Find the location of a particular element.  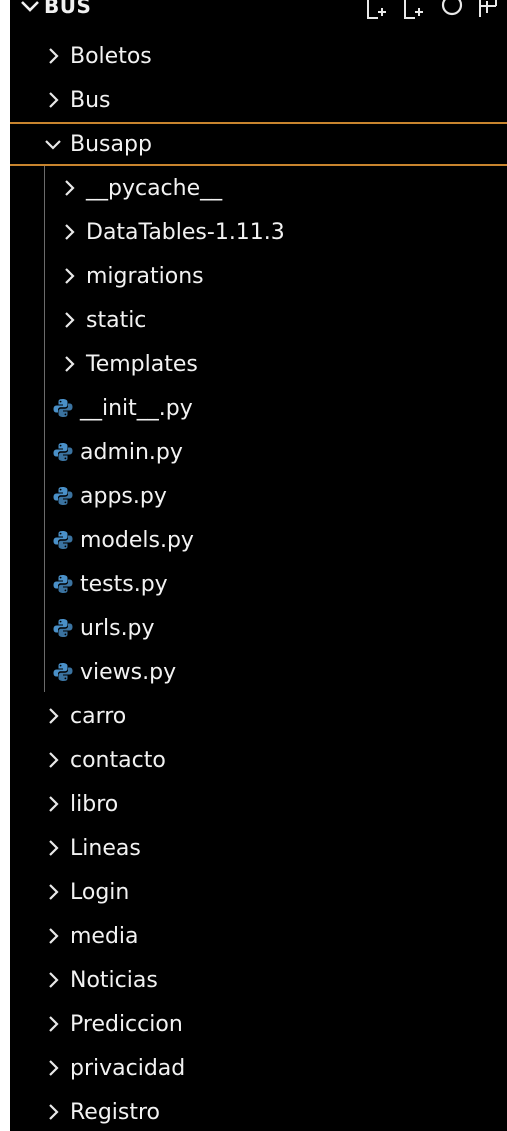

tree-folder-datatables-1-11-3: DataTables-1.11.3 is located at coordinates (258, 232).